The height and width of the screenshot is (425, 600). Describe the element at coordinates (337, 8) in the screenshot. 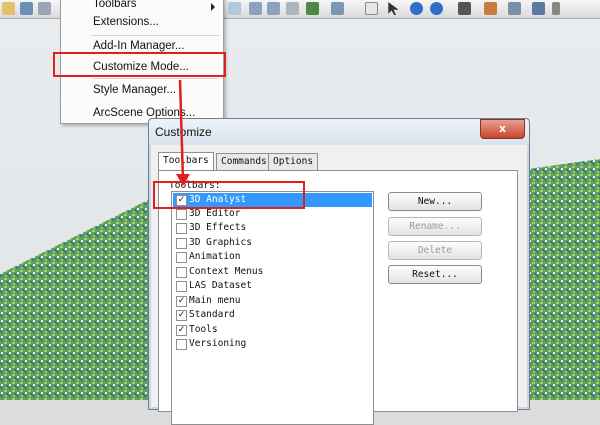

I see `navigate-icon` at that location.